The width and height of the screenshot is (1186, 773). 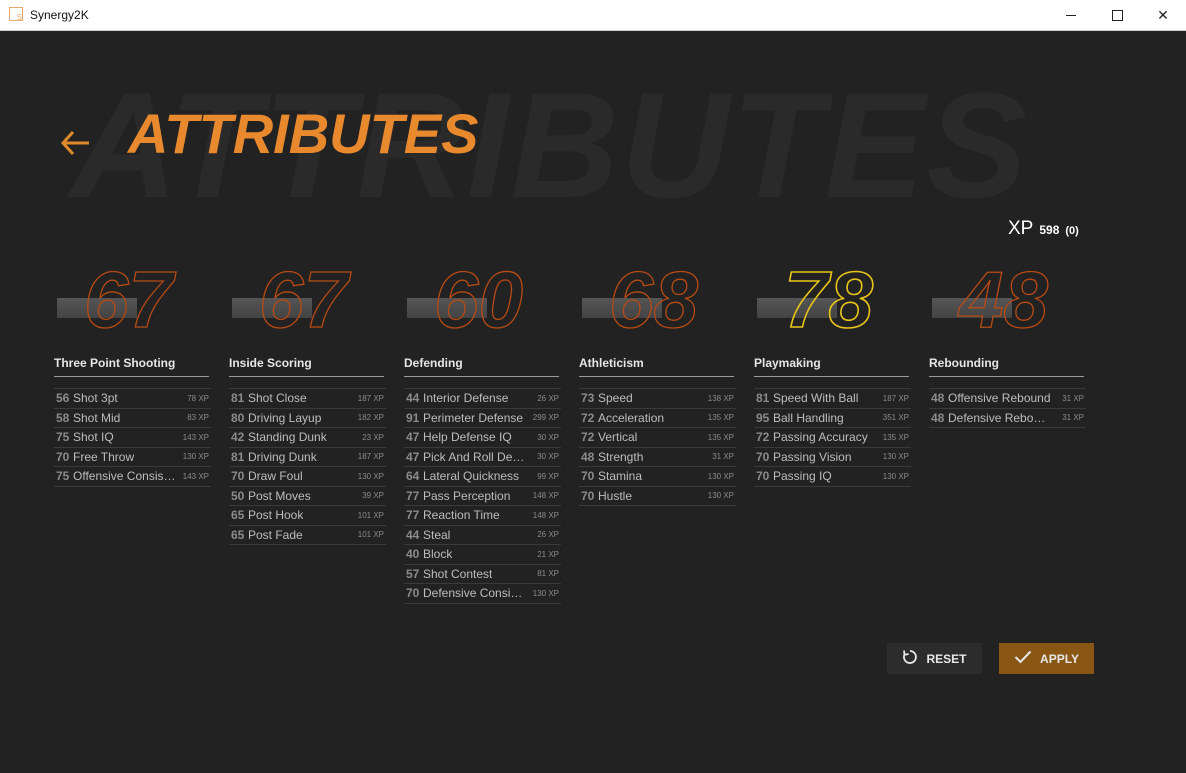 What do you see at coordinates (198, 398) in the screenshot?
I see `attribute-xp-cost: 78 XP` at bounding box center [198, 398].